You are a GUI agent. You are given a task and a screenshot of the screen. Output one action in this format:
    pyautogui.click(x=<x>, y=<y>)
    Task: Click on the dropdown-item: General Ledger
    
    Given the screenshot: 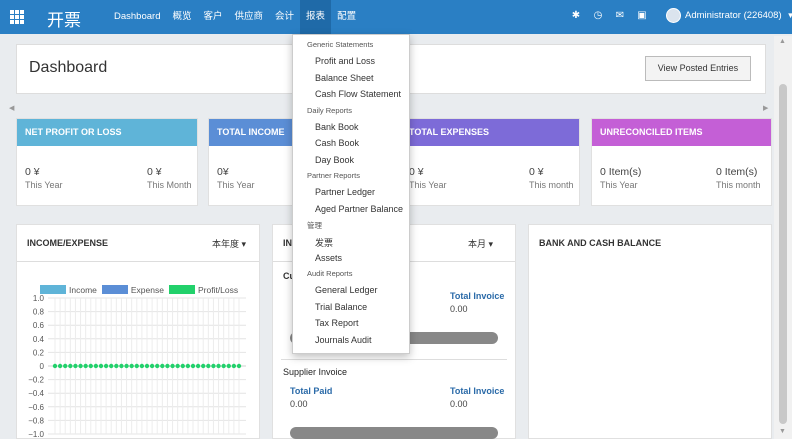 What is the action you would take?
    pyautogui.click(x=346, y=290)
    